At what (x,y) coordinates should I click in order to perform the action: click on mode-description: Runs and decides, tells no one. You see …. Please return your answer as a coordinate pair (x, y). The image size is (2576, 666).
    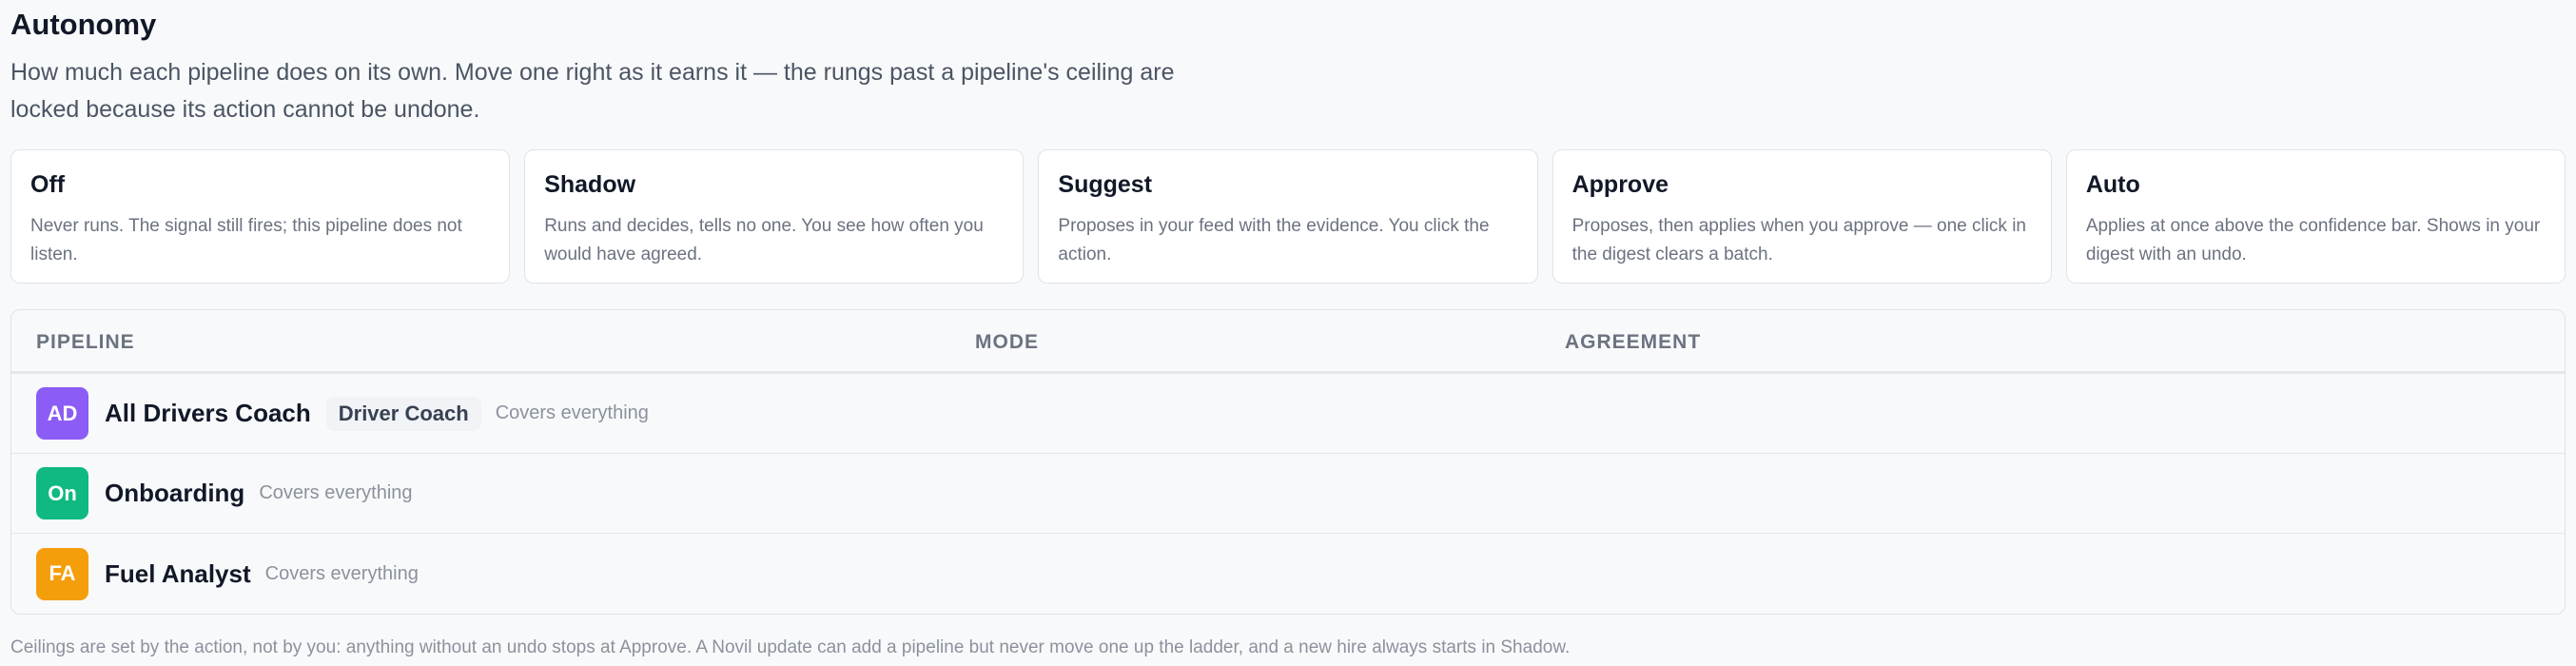
    Looking at the image, I should click on (764, 240).